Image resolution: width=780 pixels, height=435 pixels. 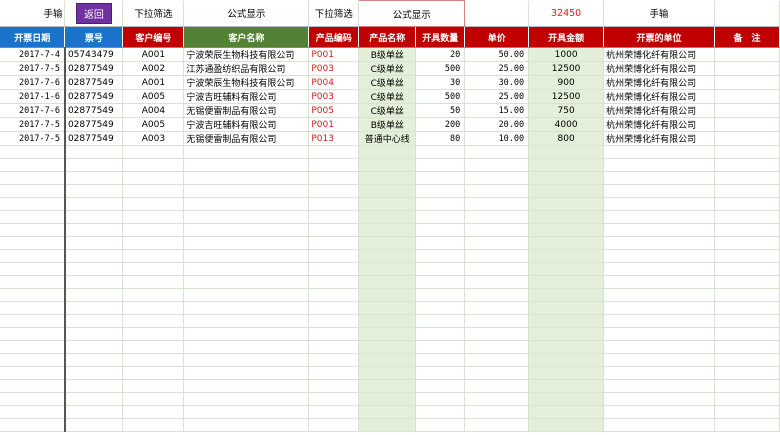 What do you see at coordinates (93, 54) in the screenshot?
I see `cell-invoice-no: 05743479` at bounding box center [93, 54].